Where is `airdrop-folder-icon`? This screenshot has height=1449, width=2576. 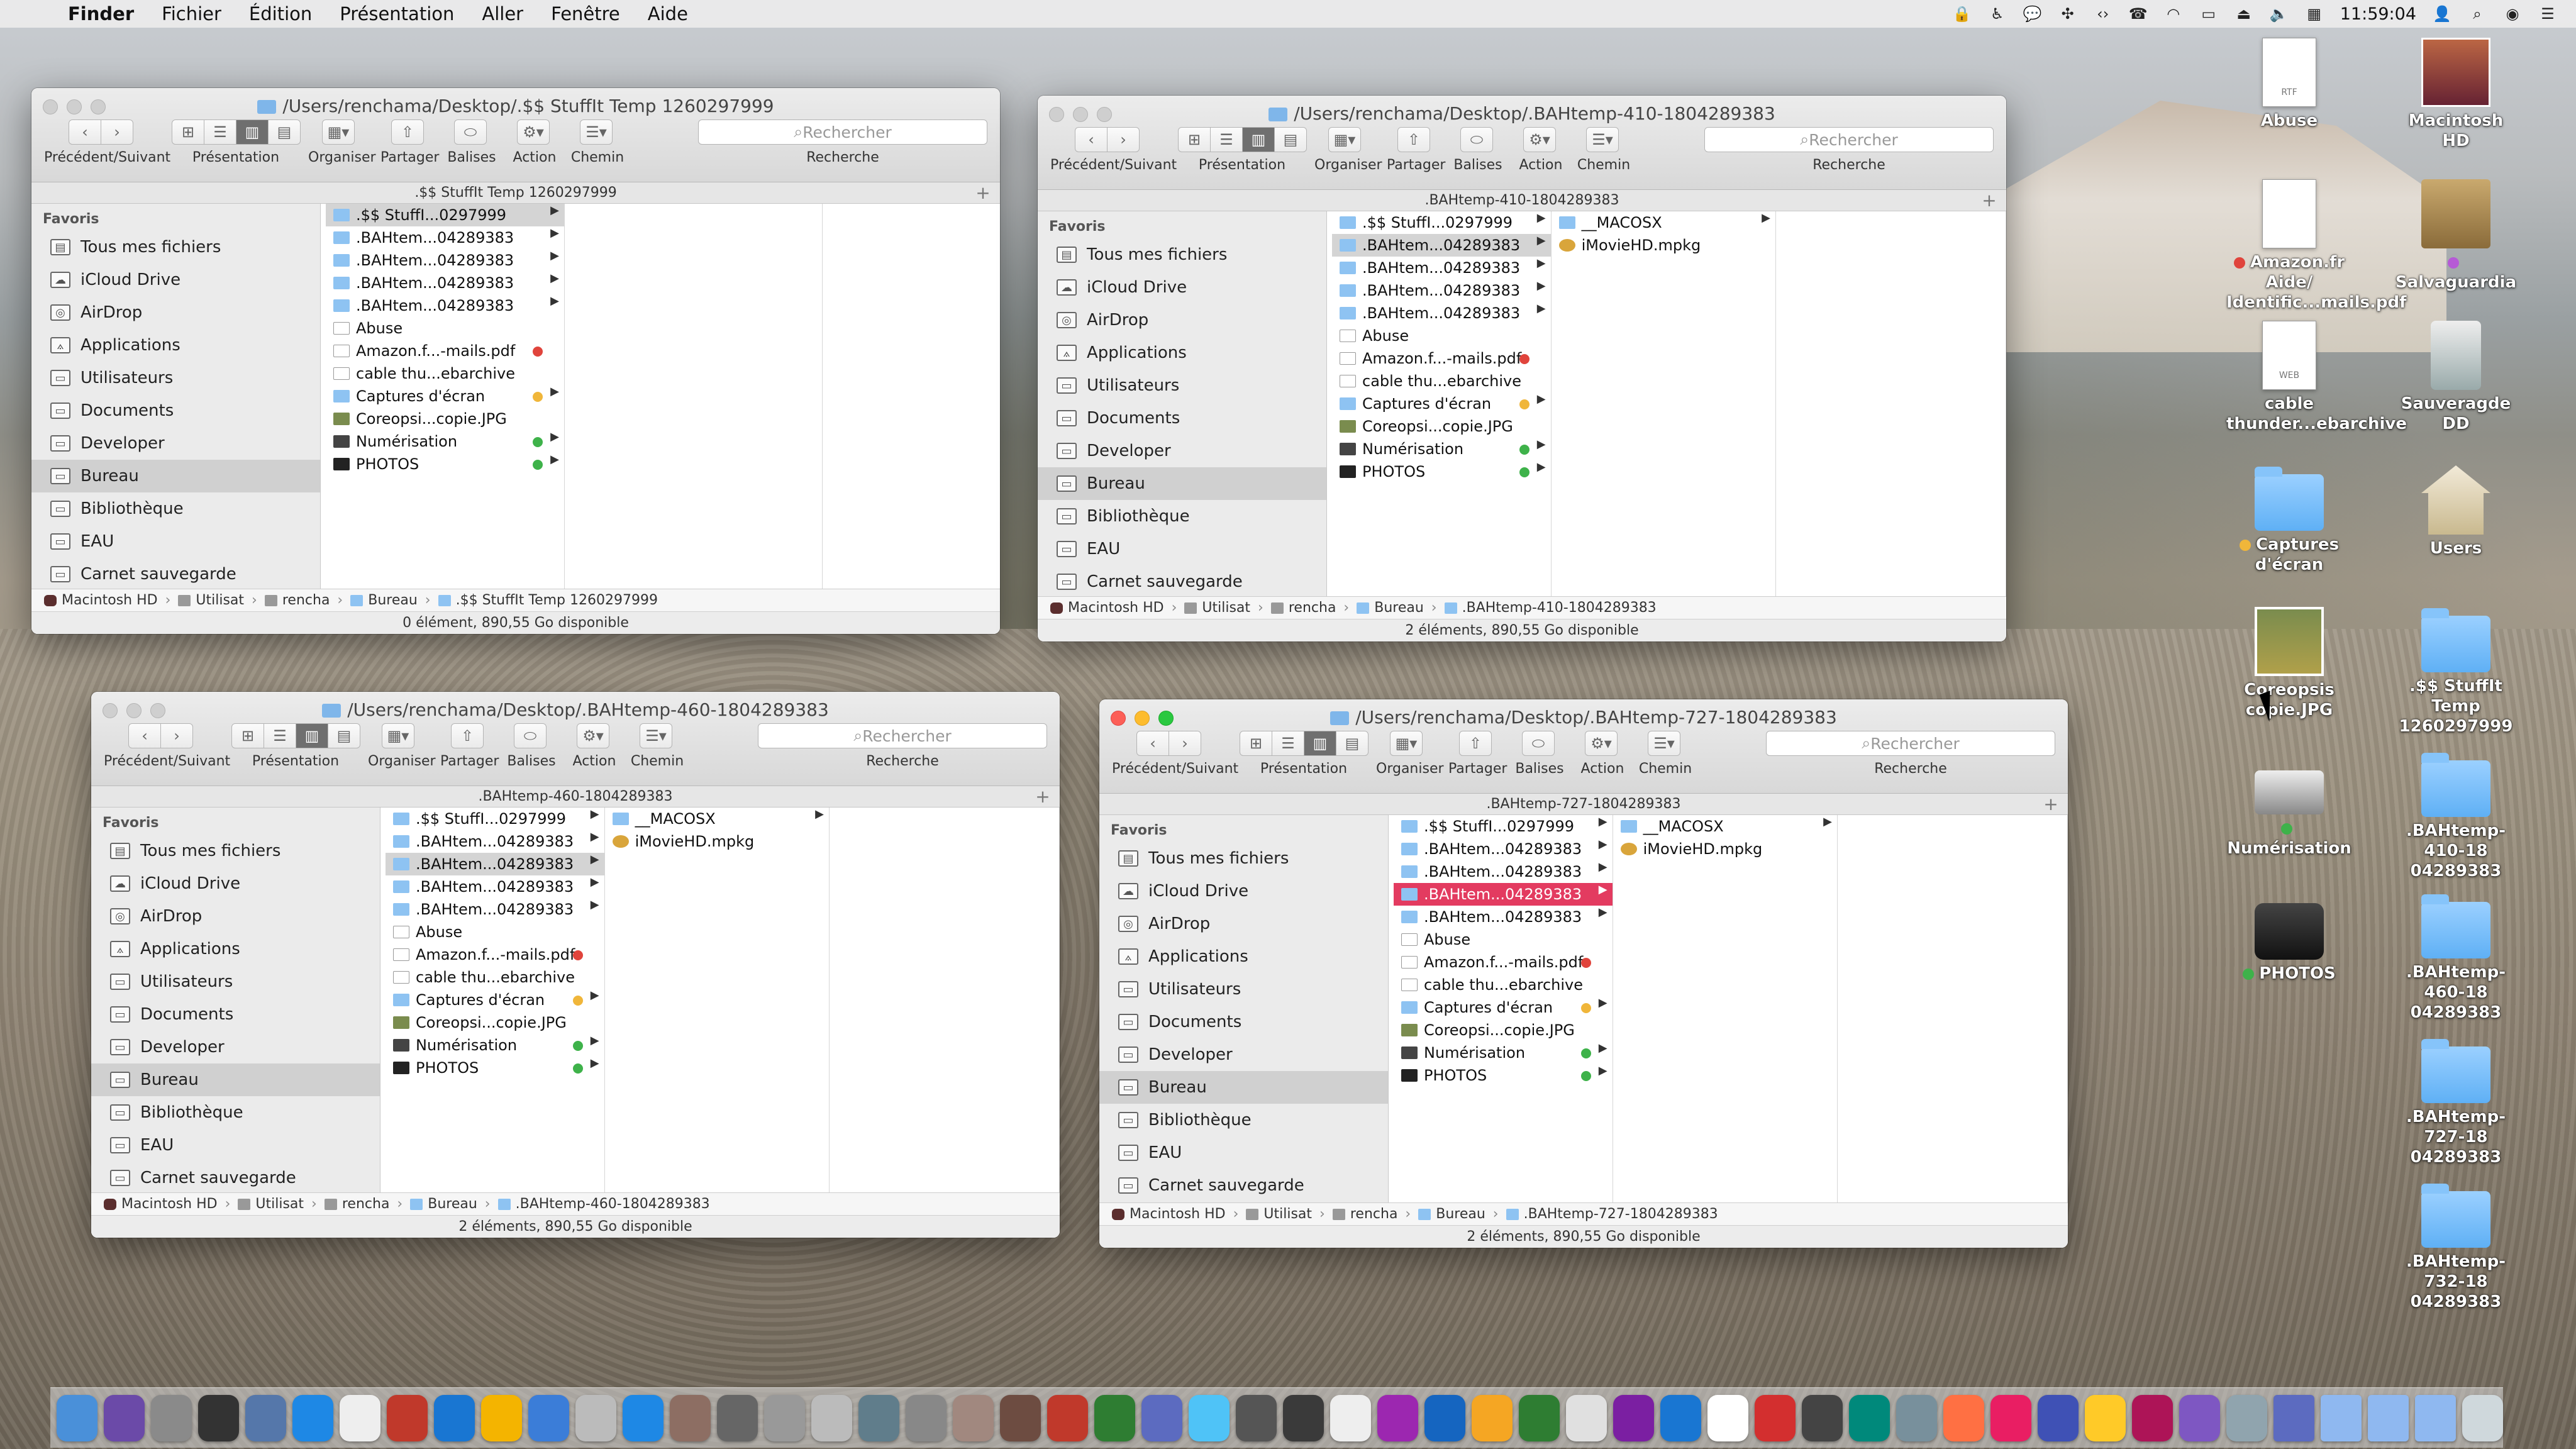 airdrop-folder-icon is located at coordinates (2199, 1417).